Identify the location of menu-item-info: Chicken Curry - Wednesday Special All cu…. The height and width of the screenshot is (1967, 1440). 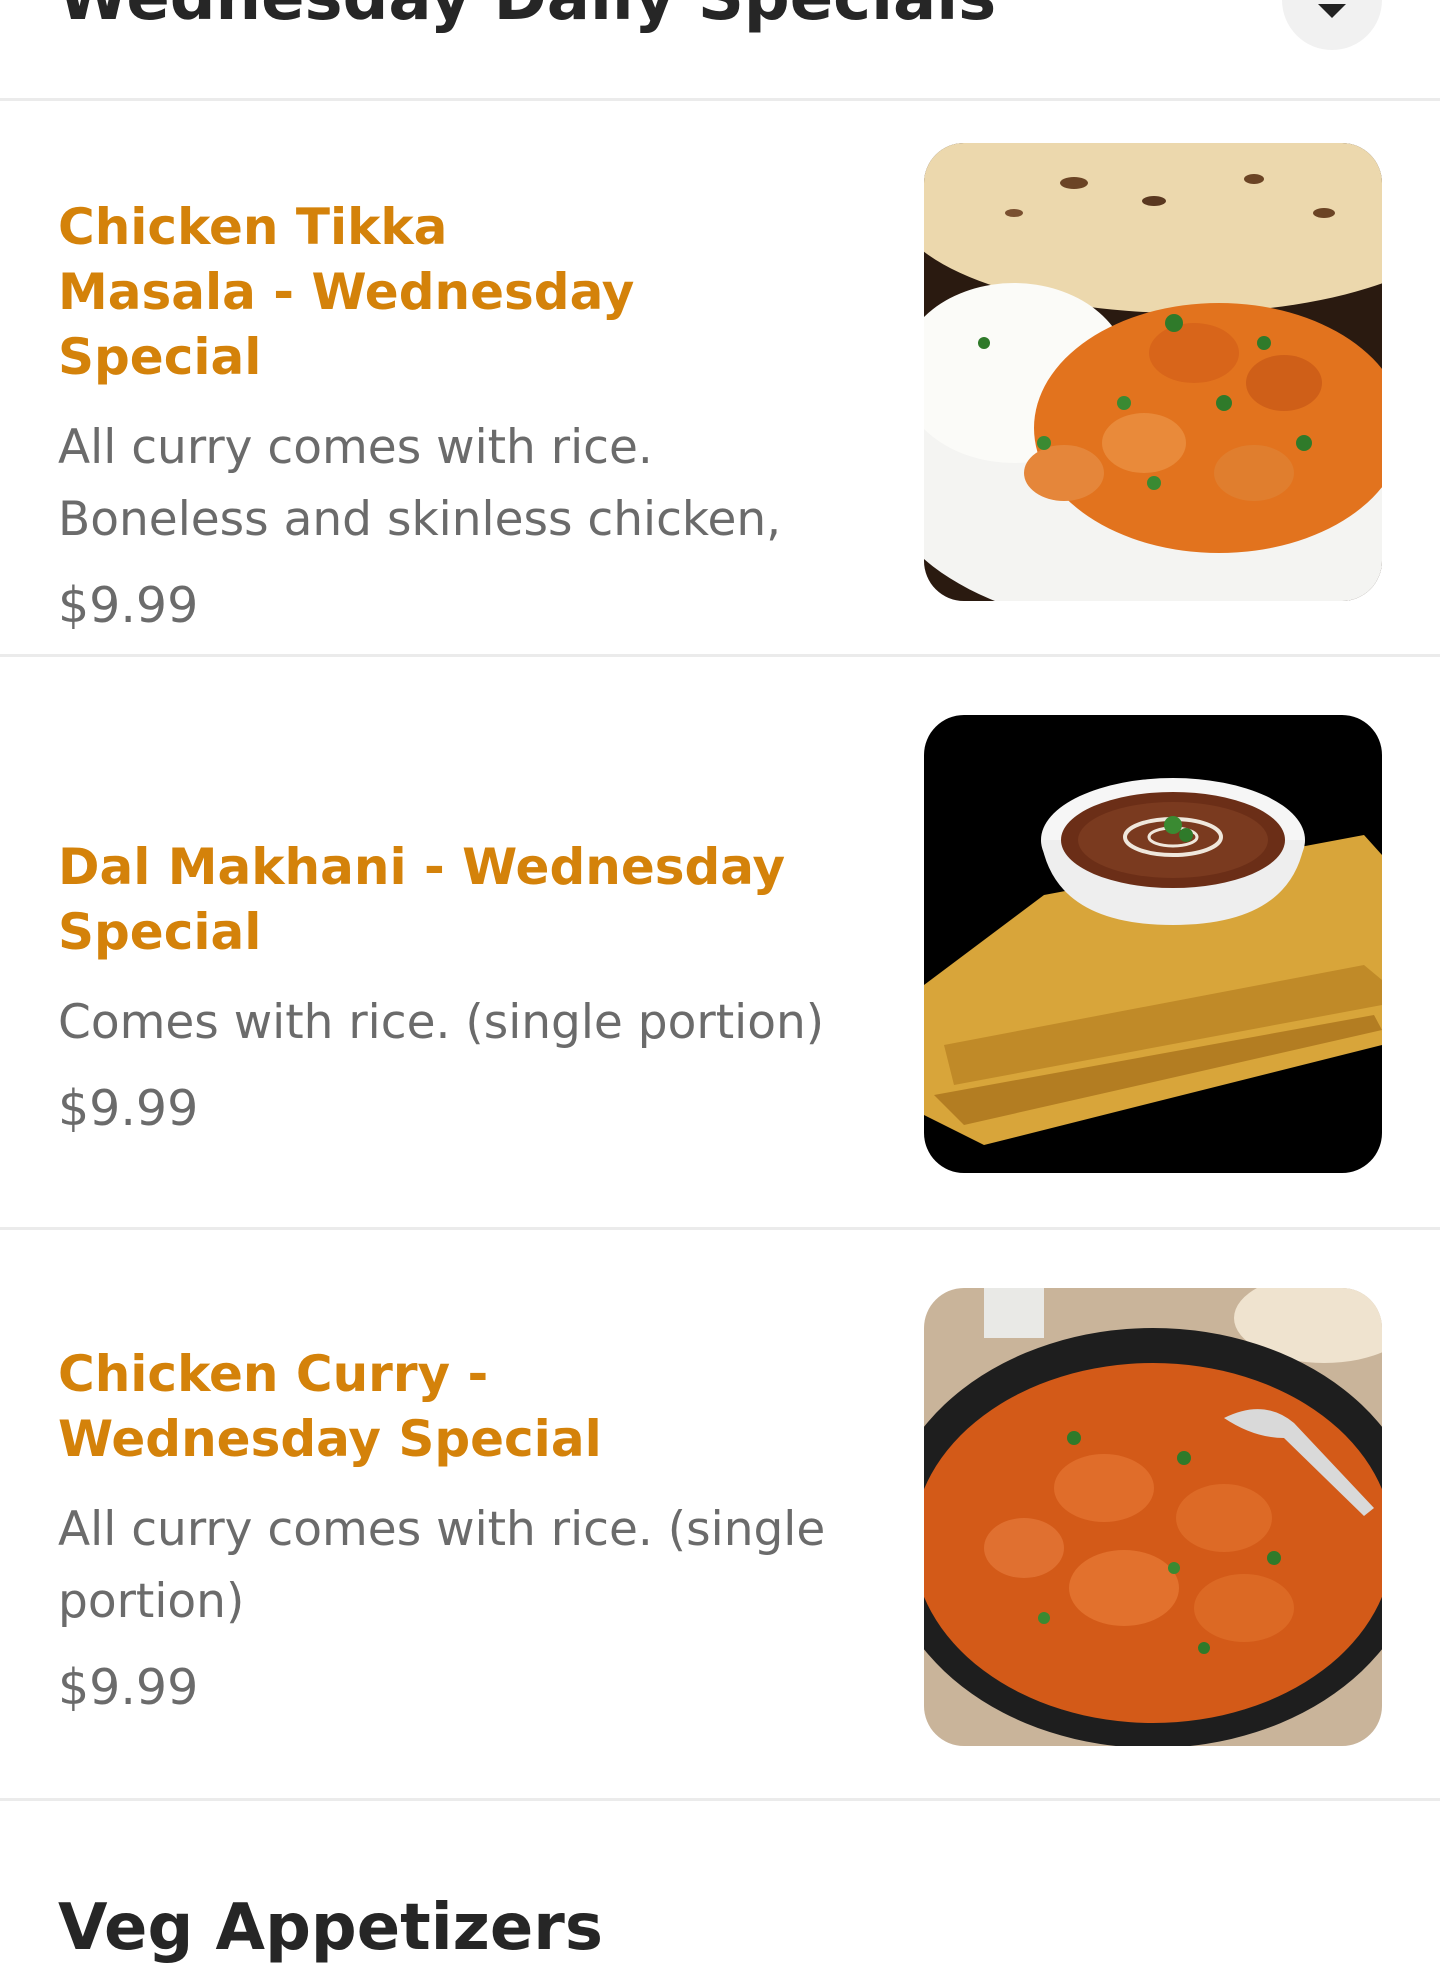
(468, 1530).